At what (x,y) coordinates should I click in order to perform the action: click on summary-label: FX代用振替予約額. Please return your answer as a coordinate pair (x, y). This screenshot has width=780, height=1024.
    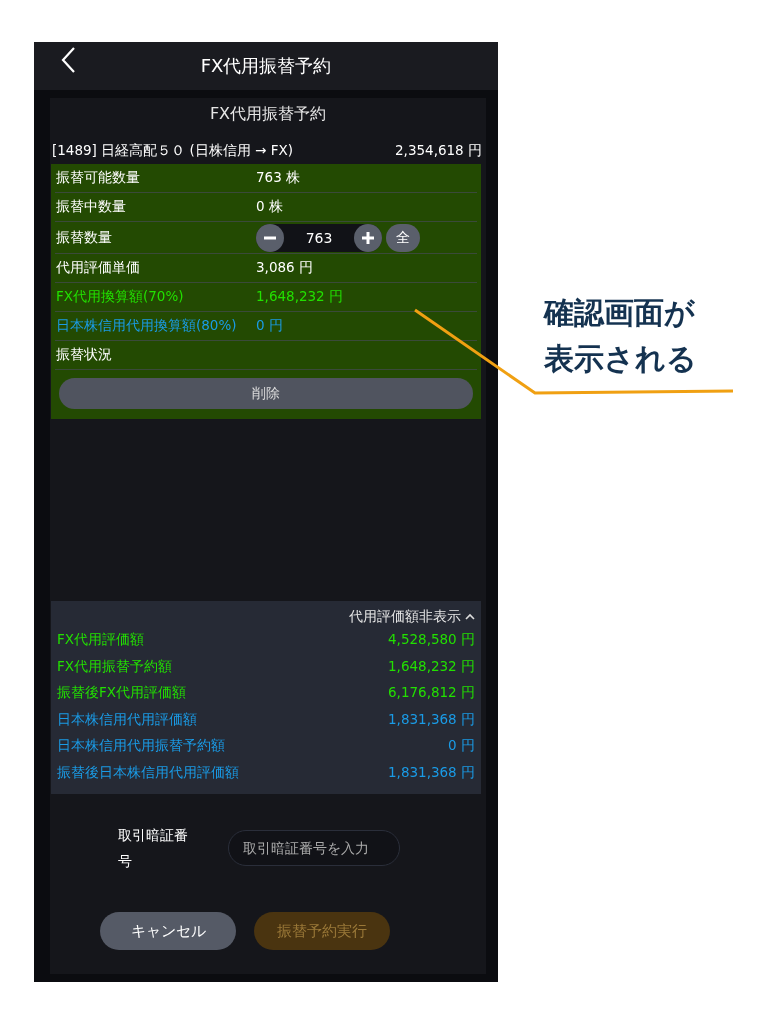
    Looking at the image, I should click on (114, 666).